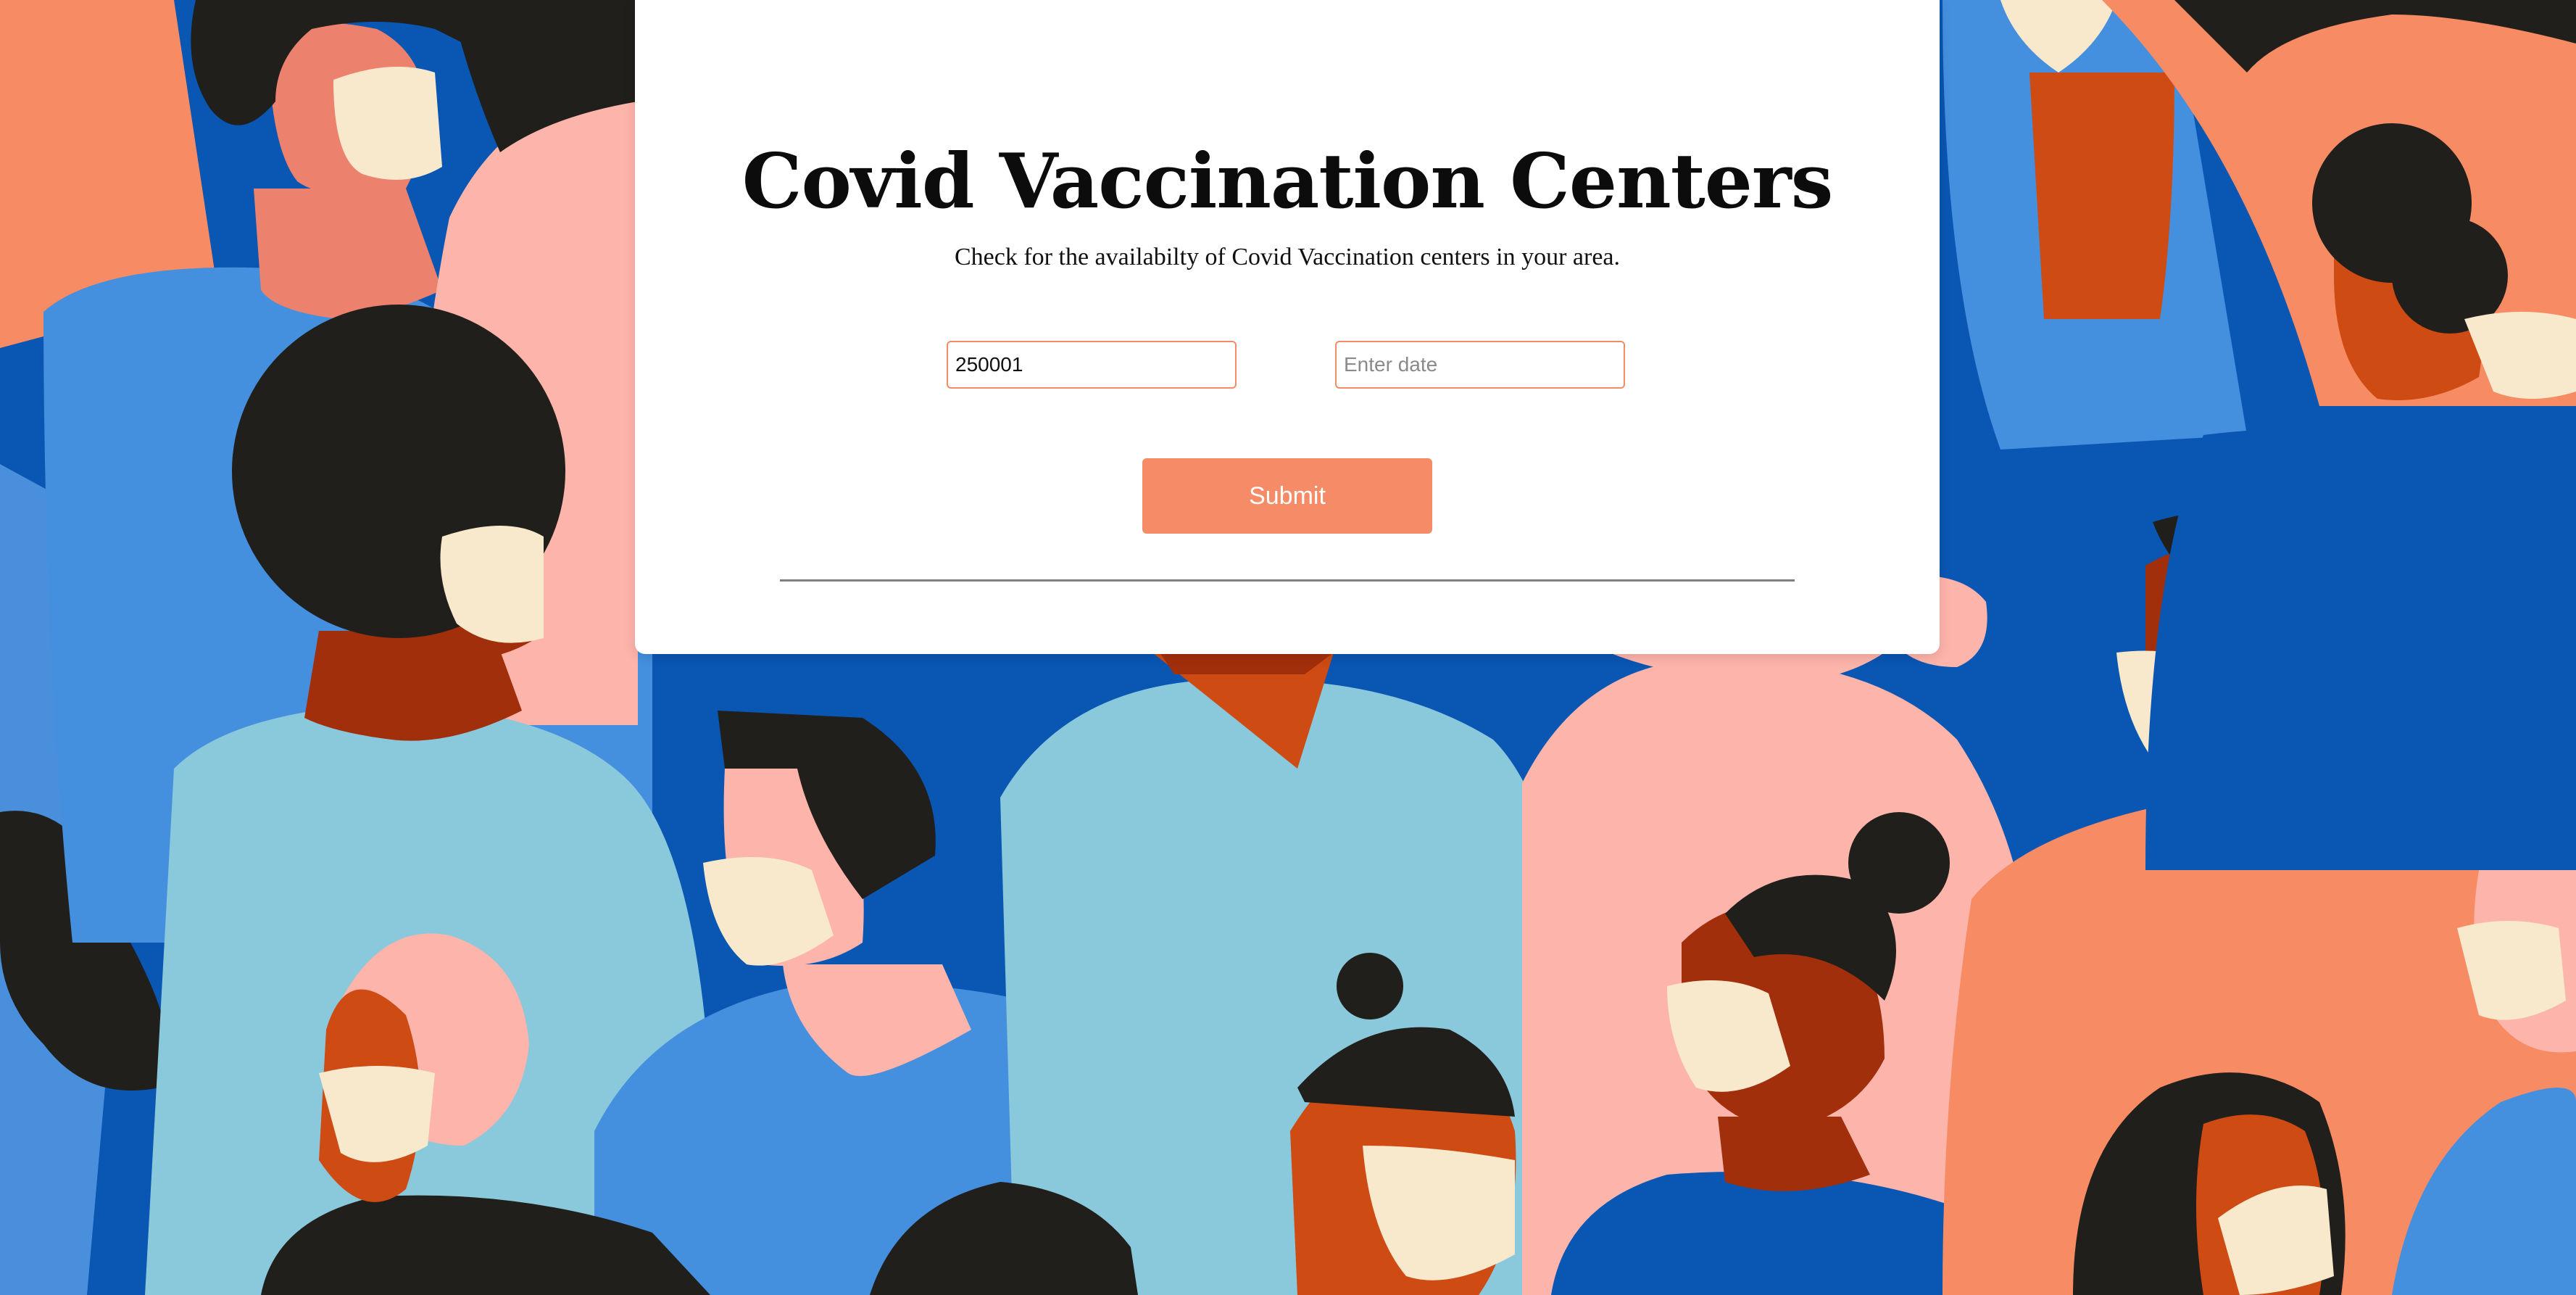 The height and width of the screenshot is (1295, 2576). I want to click on divider, so click(1287, 580).